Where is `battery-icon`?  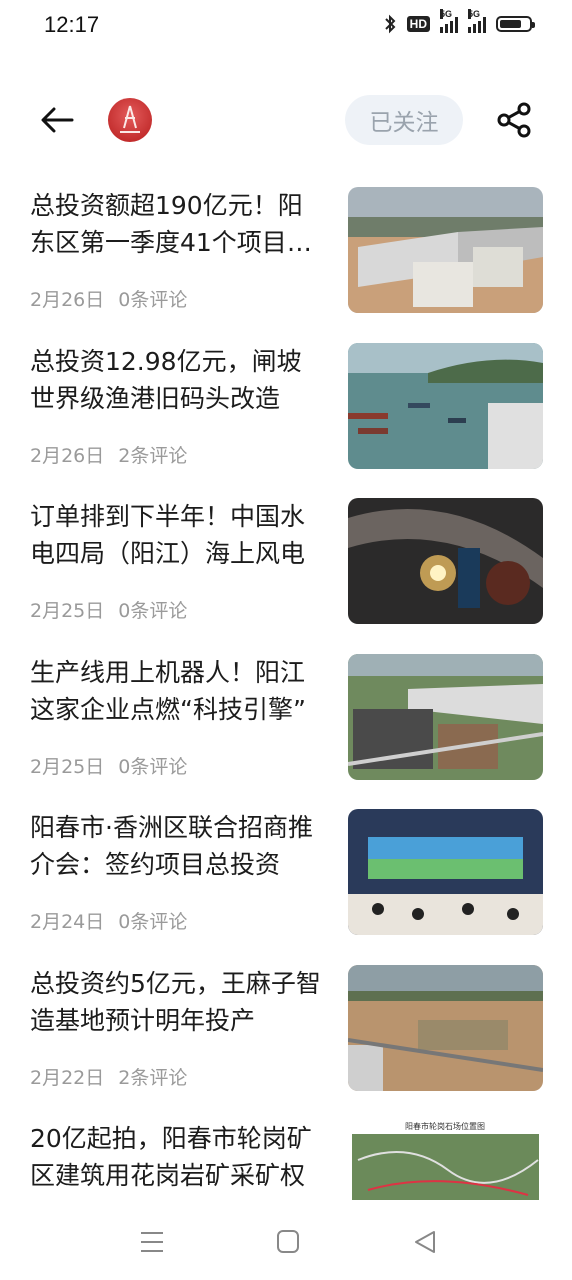 battery-icon is located at coordinates (515, 24).